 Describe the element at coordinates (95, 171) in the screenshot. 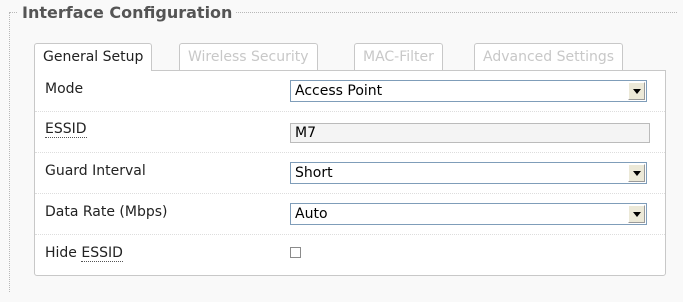

I see `guard-interval-label: Guard Interval` at that location.